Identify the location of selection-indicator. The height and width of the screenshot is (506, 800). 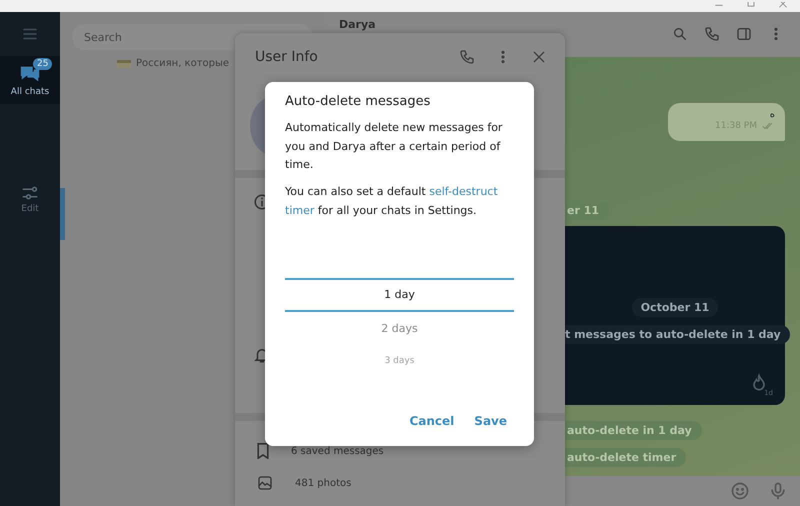
(62, 214).